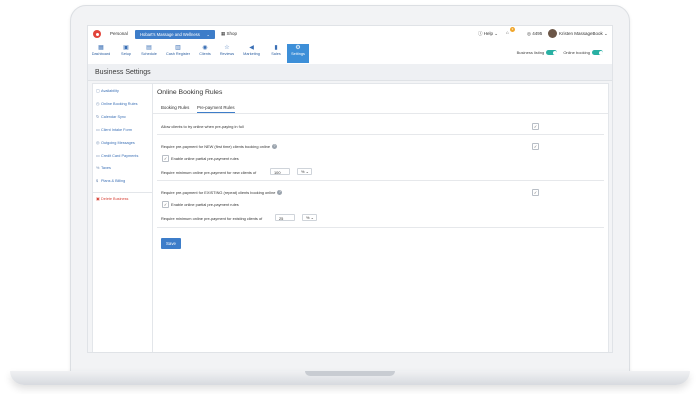  Describe the element at coordinates (232, 33) in the screenshot. I see `shop-label: Shop` at that location.